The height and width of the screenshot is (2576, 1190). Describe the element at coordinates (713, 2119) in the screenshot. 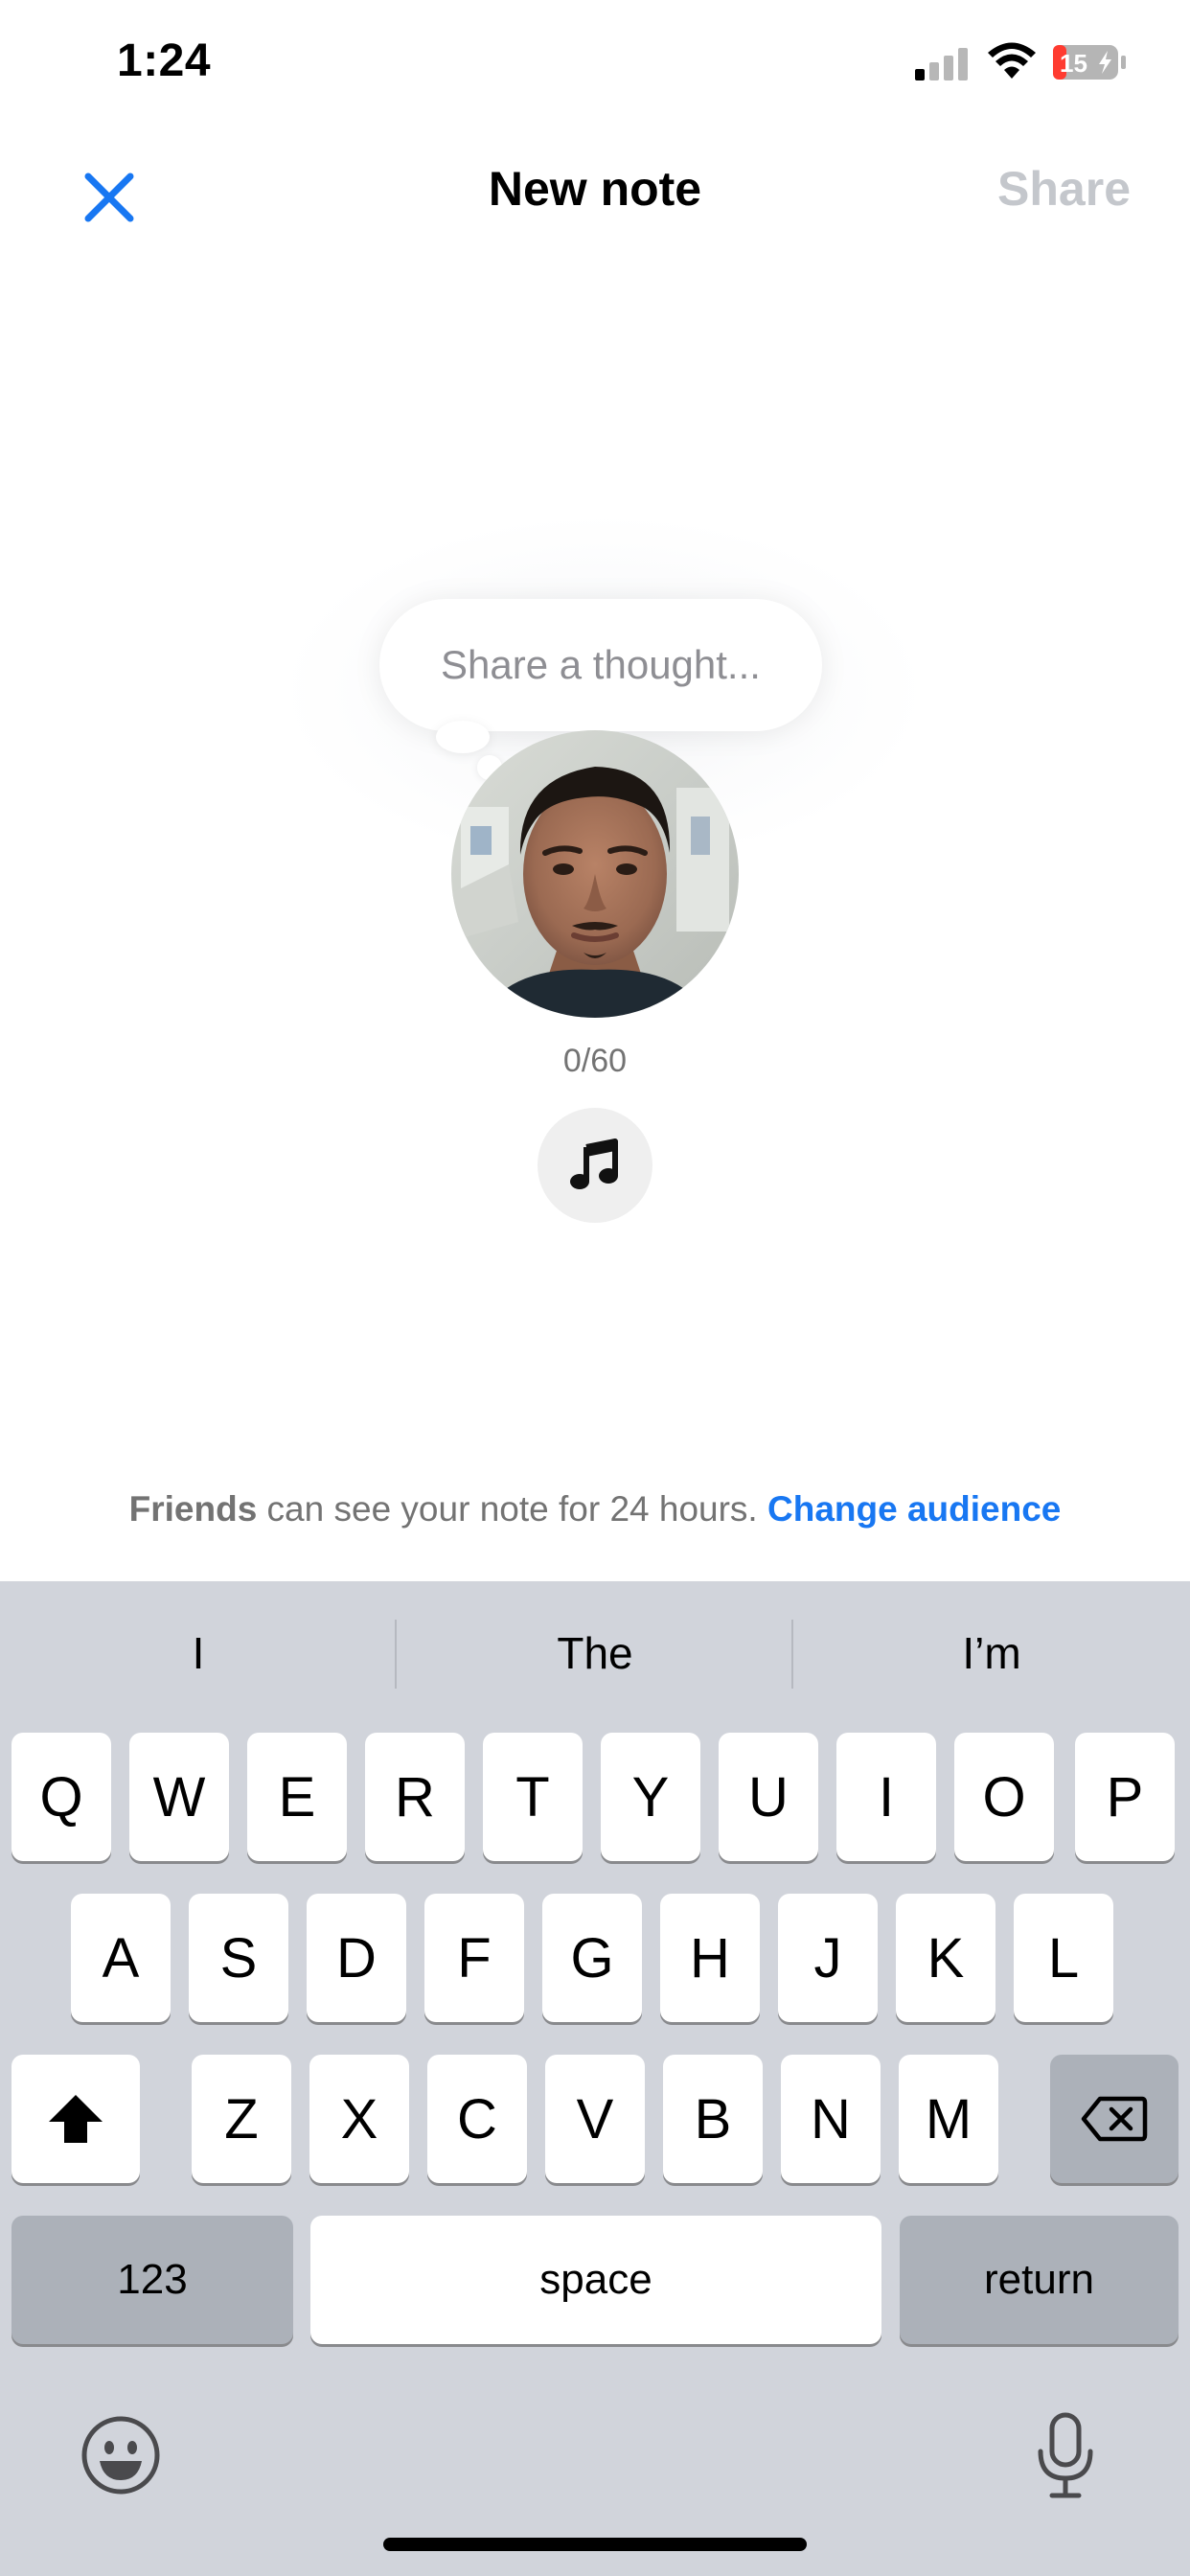

I see `key-b: B` at that location.